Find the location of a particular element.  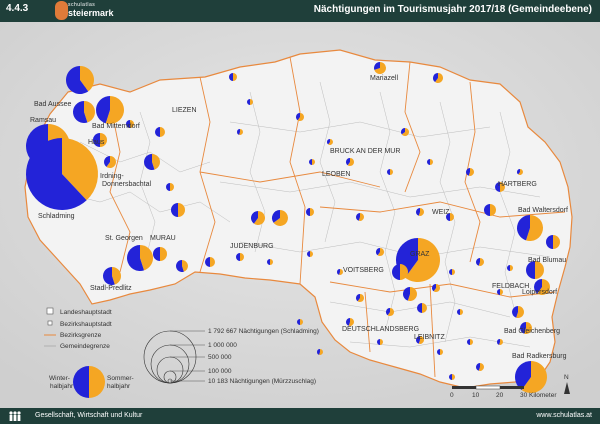

legend-size-4: 100 000 is located at coordinates (220, 371).